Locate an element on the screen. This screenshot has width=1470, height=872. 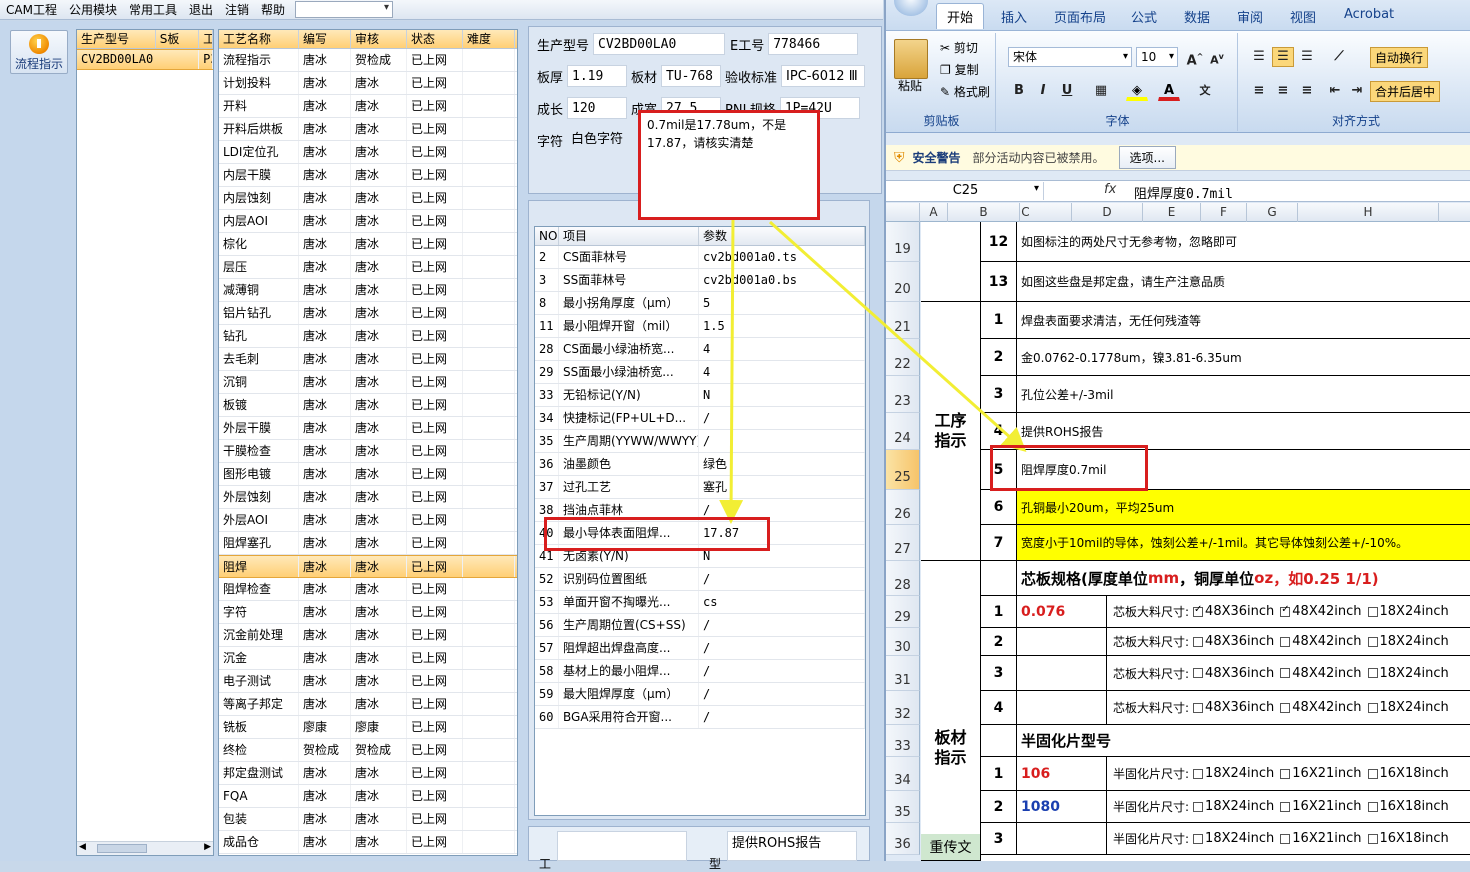
comment-callout: 0.7mil是17.78um，不是17.87，请核实清楚 is located at coordinates (729, 165).